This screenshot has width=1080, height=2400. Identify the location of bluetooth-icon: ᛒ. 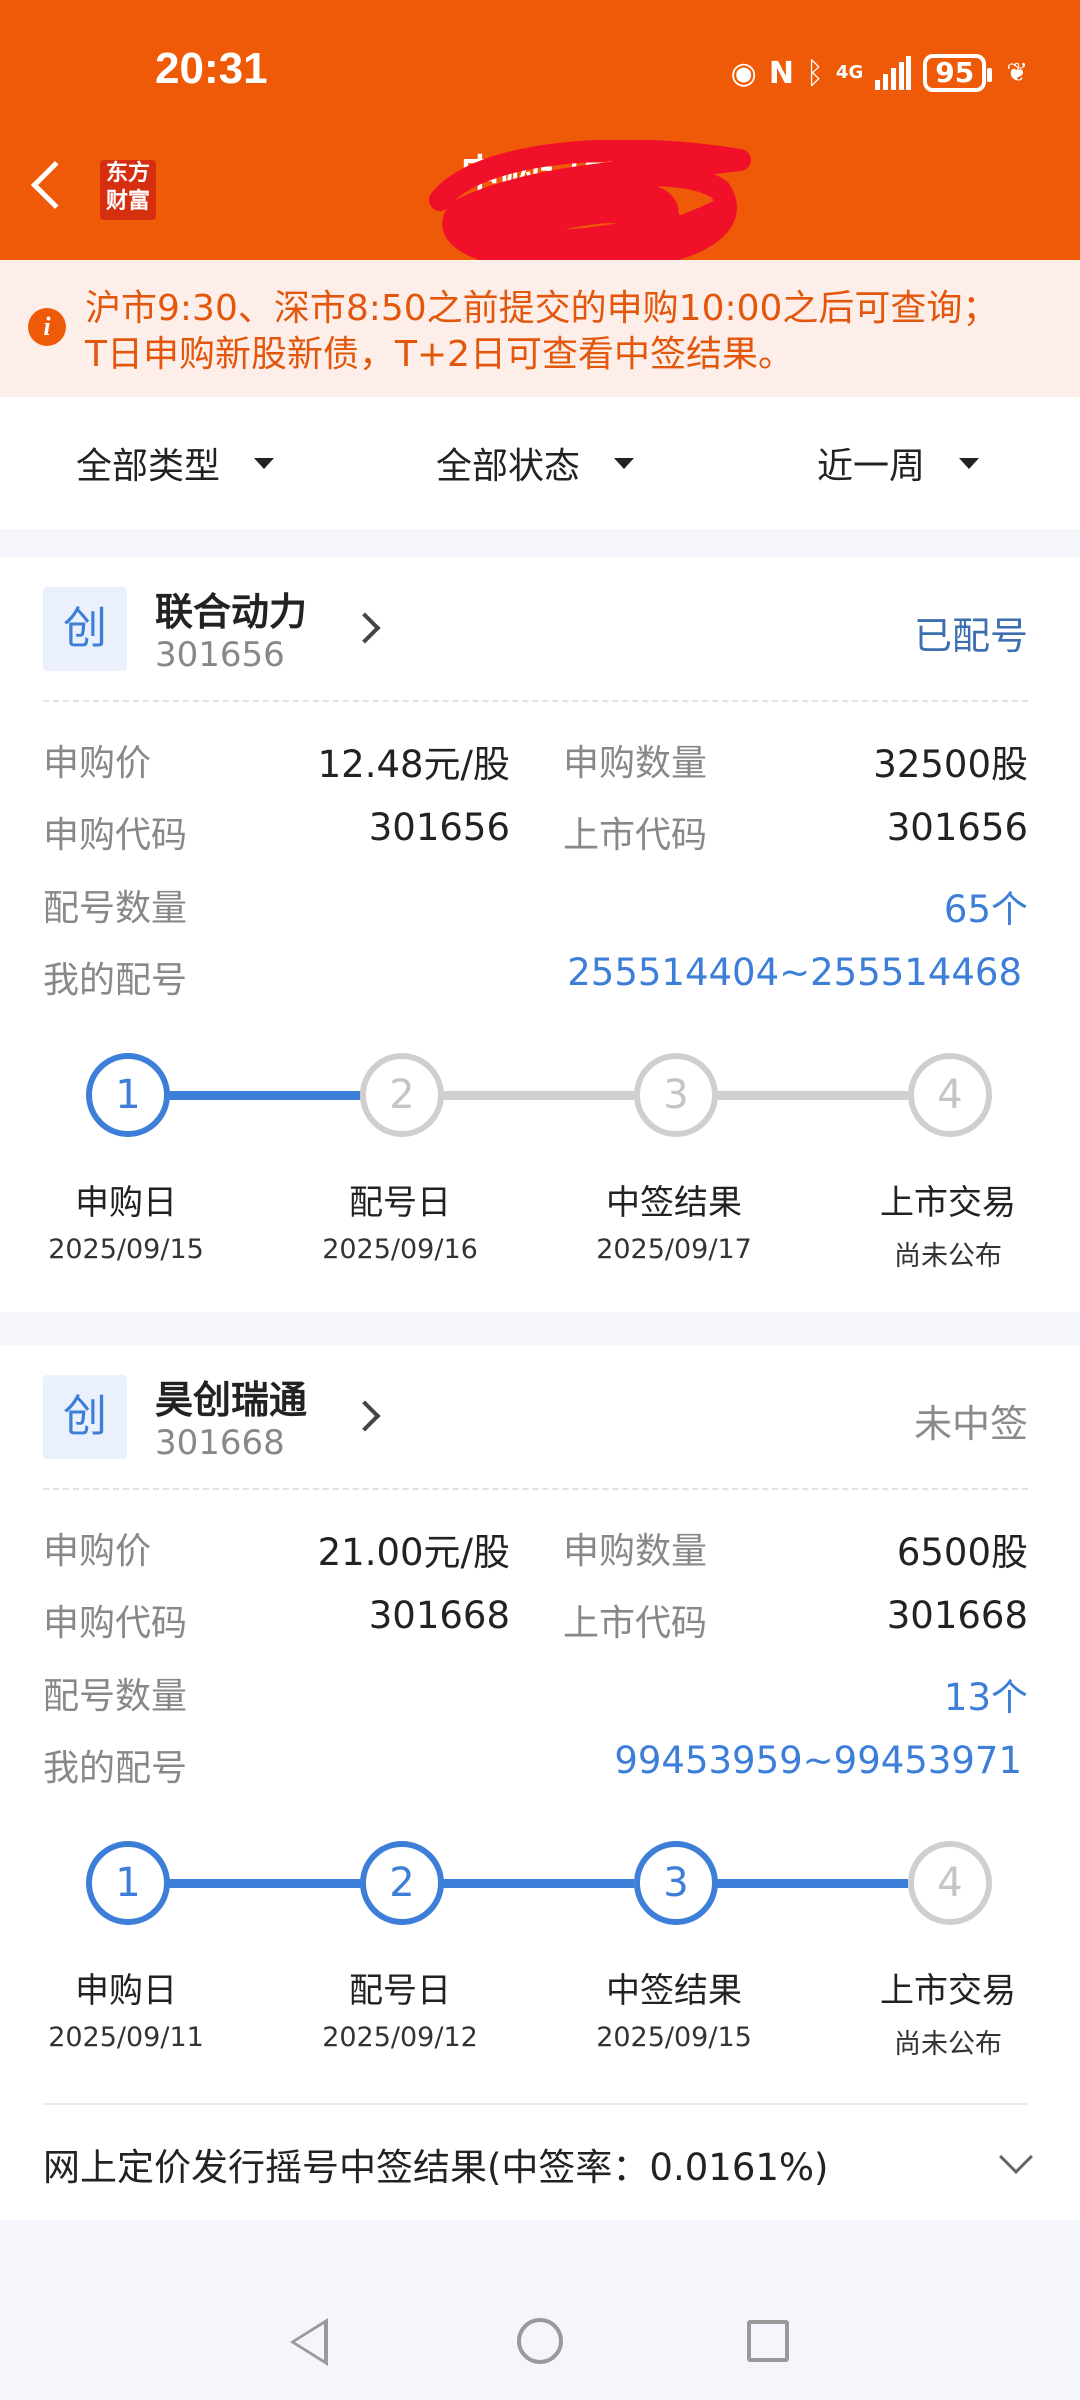
(814, 73).